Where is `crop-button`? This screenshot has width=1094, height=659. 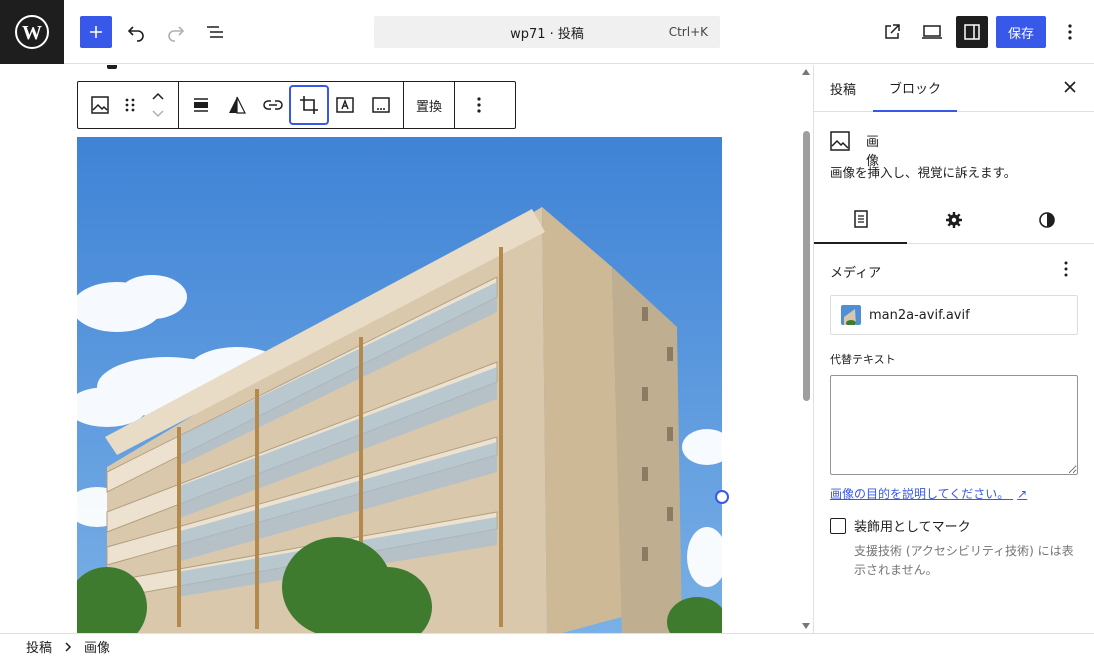 crop-button is located at coordinates (309, 105).